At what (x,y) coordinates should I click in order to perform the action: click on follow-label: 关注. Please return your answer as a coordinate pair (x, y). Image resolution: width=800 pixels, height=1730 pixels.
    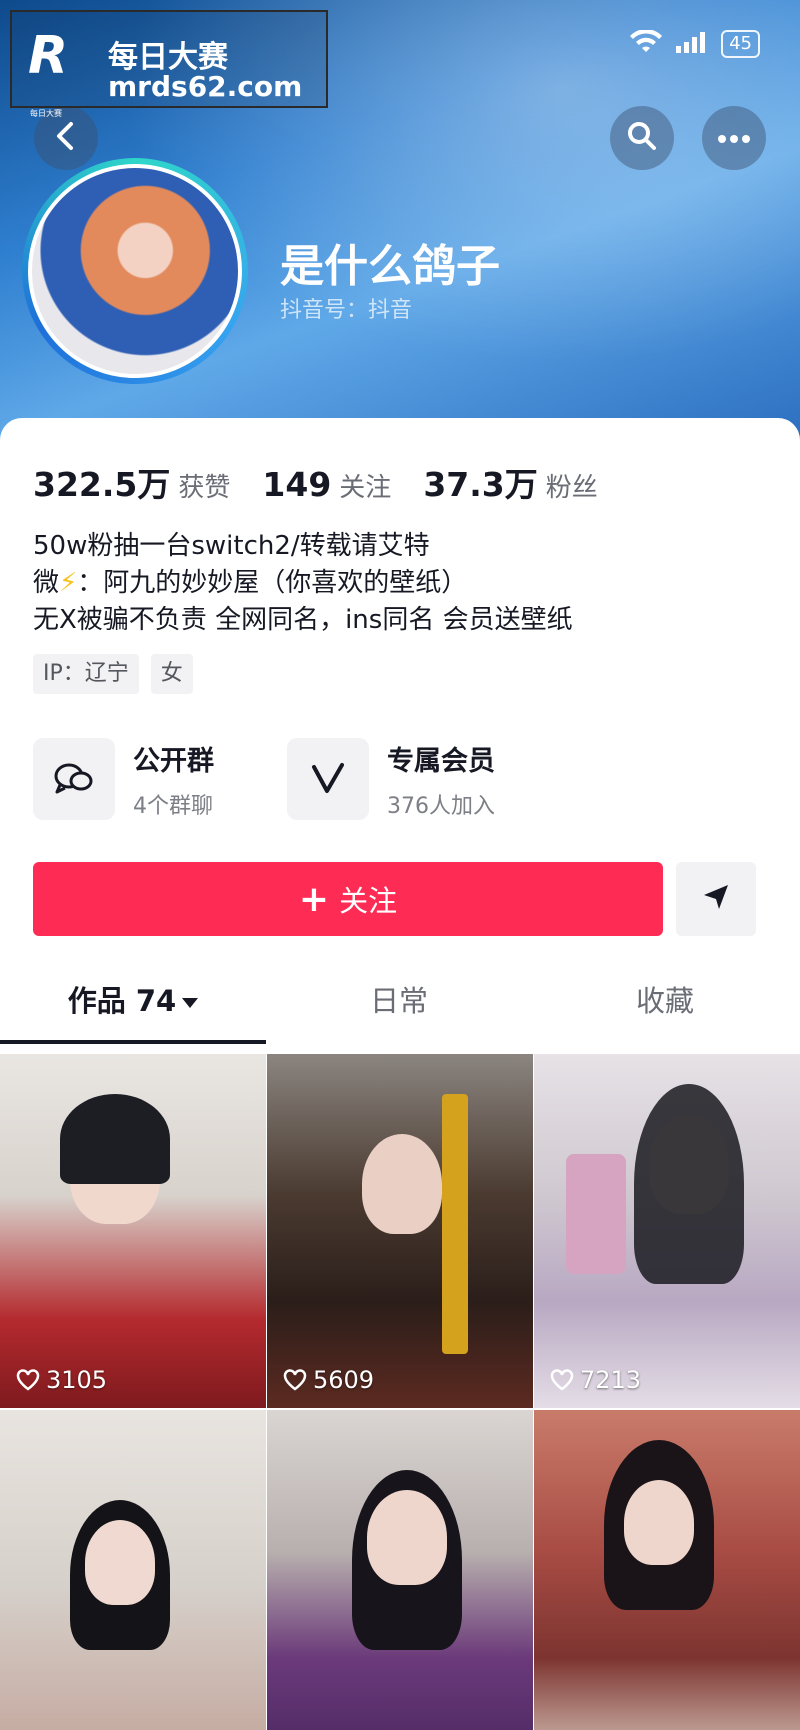
    Looking at the image, I should click on (368, 901).